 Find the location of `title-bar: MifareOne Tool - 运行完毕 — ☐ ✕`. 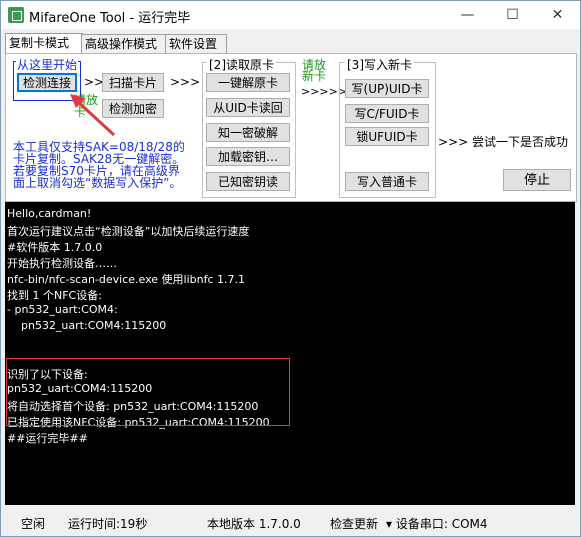

title-bar: MifareOne Tool - 运行完毕 — ☐ ✕ is located at coordinates (290, 15).